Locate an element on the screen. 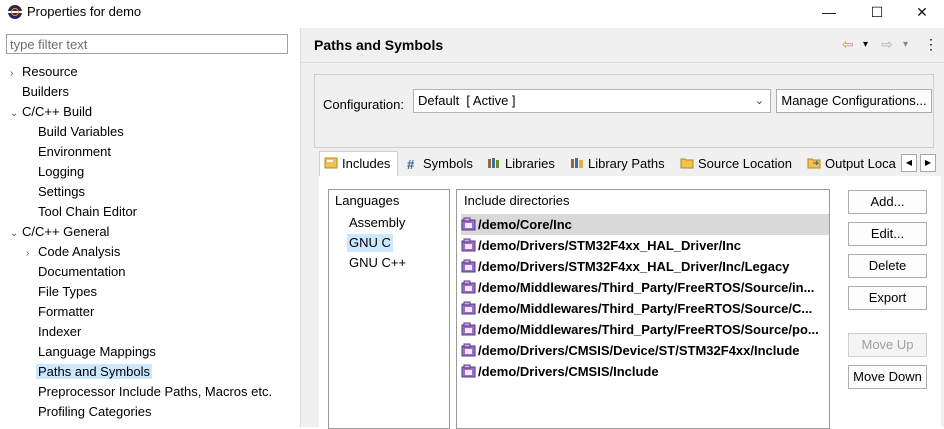 This screenshot has height=429, width=944. tree-item: › Resource is located at coordinates (44, 72).